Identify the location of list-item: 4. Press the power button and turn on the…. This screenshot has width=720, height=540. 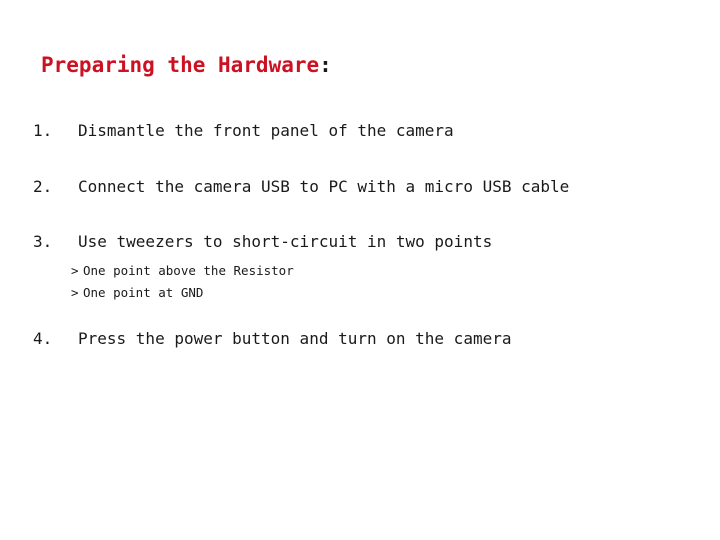
(272, 339).